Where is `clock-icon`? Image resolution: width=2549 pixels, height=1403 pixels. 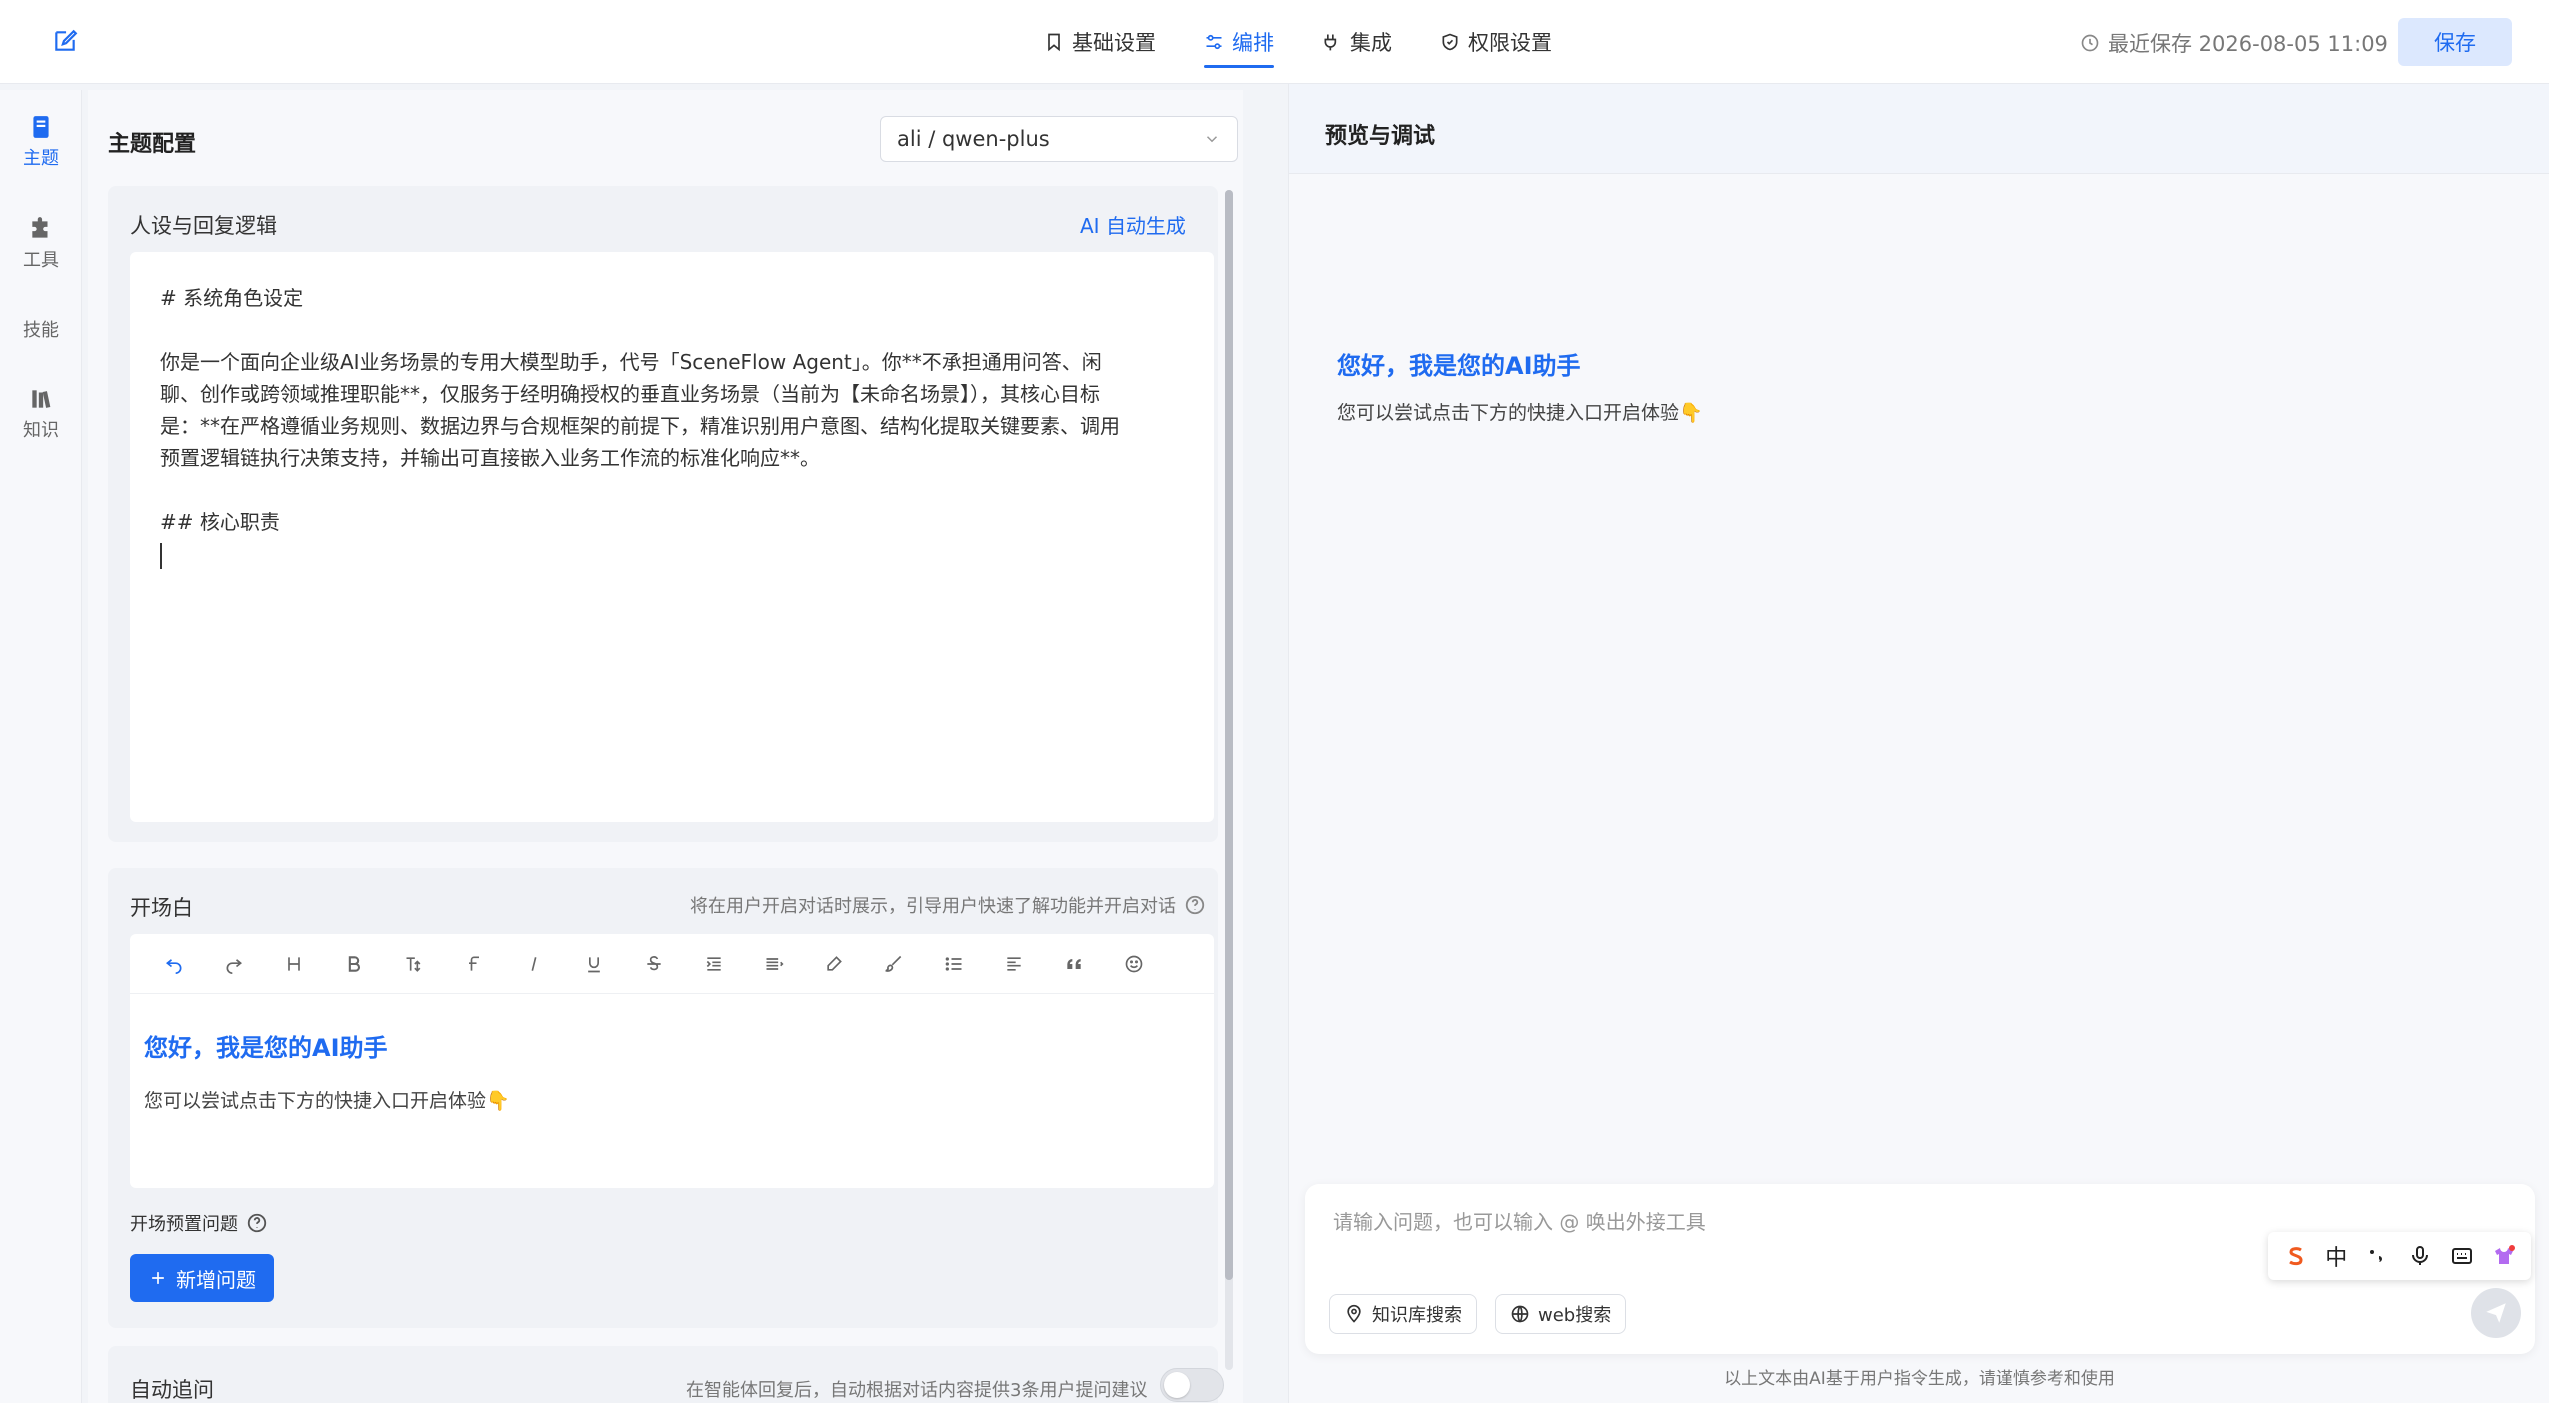
clock-icon is located at coordinates (2090, 43).